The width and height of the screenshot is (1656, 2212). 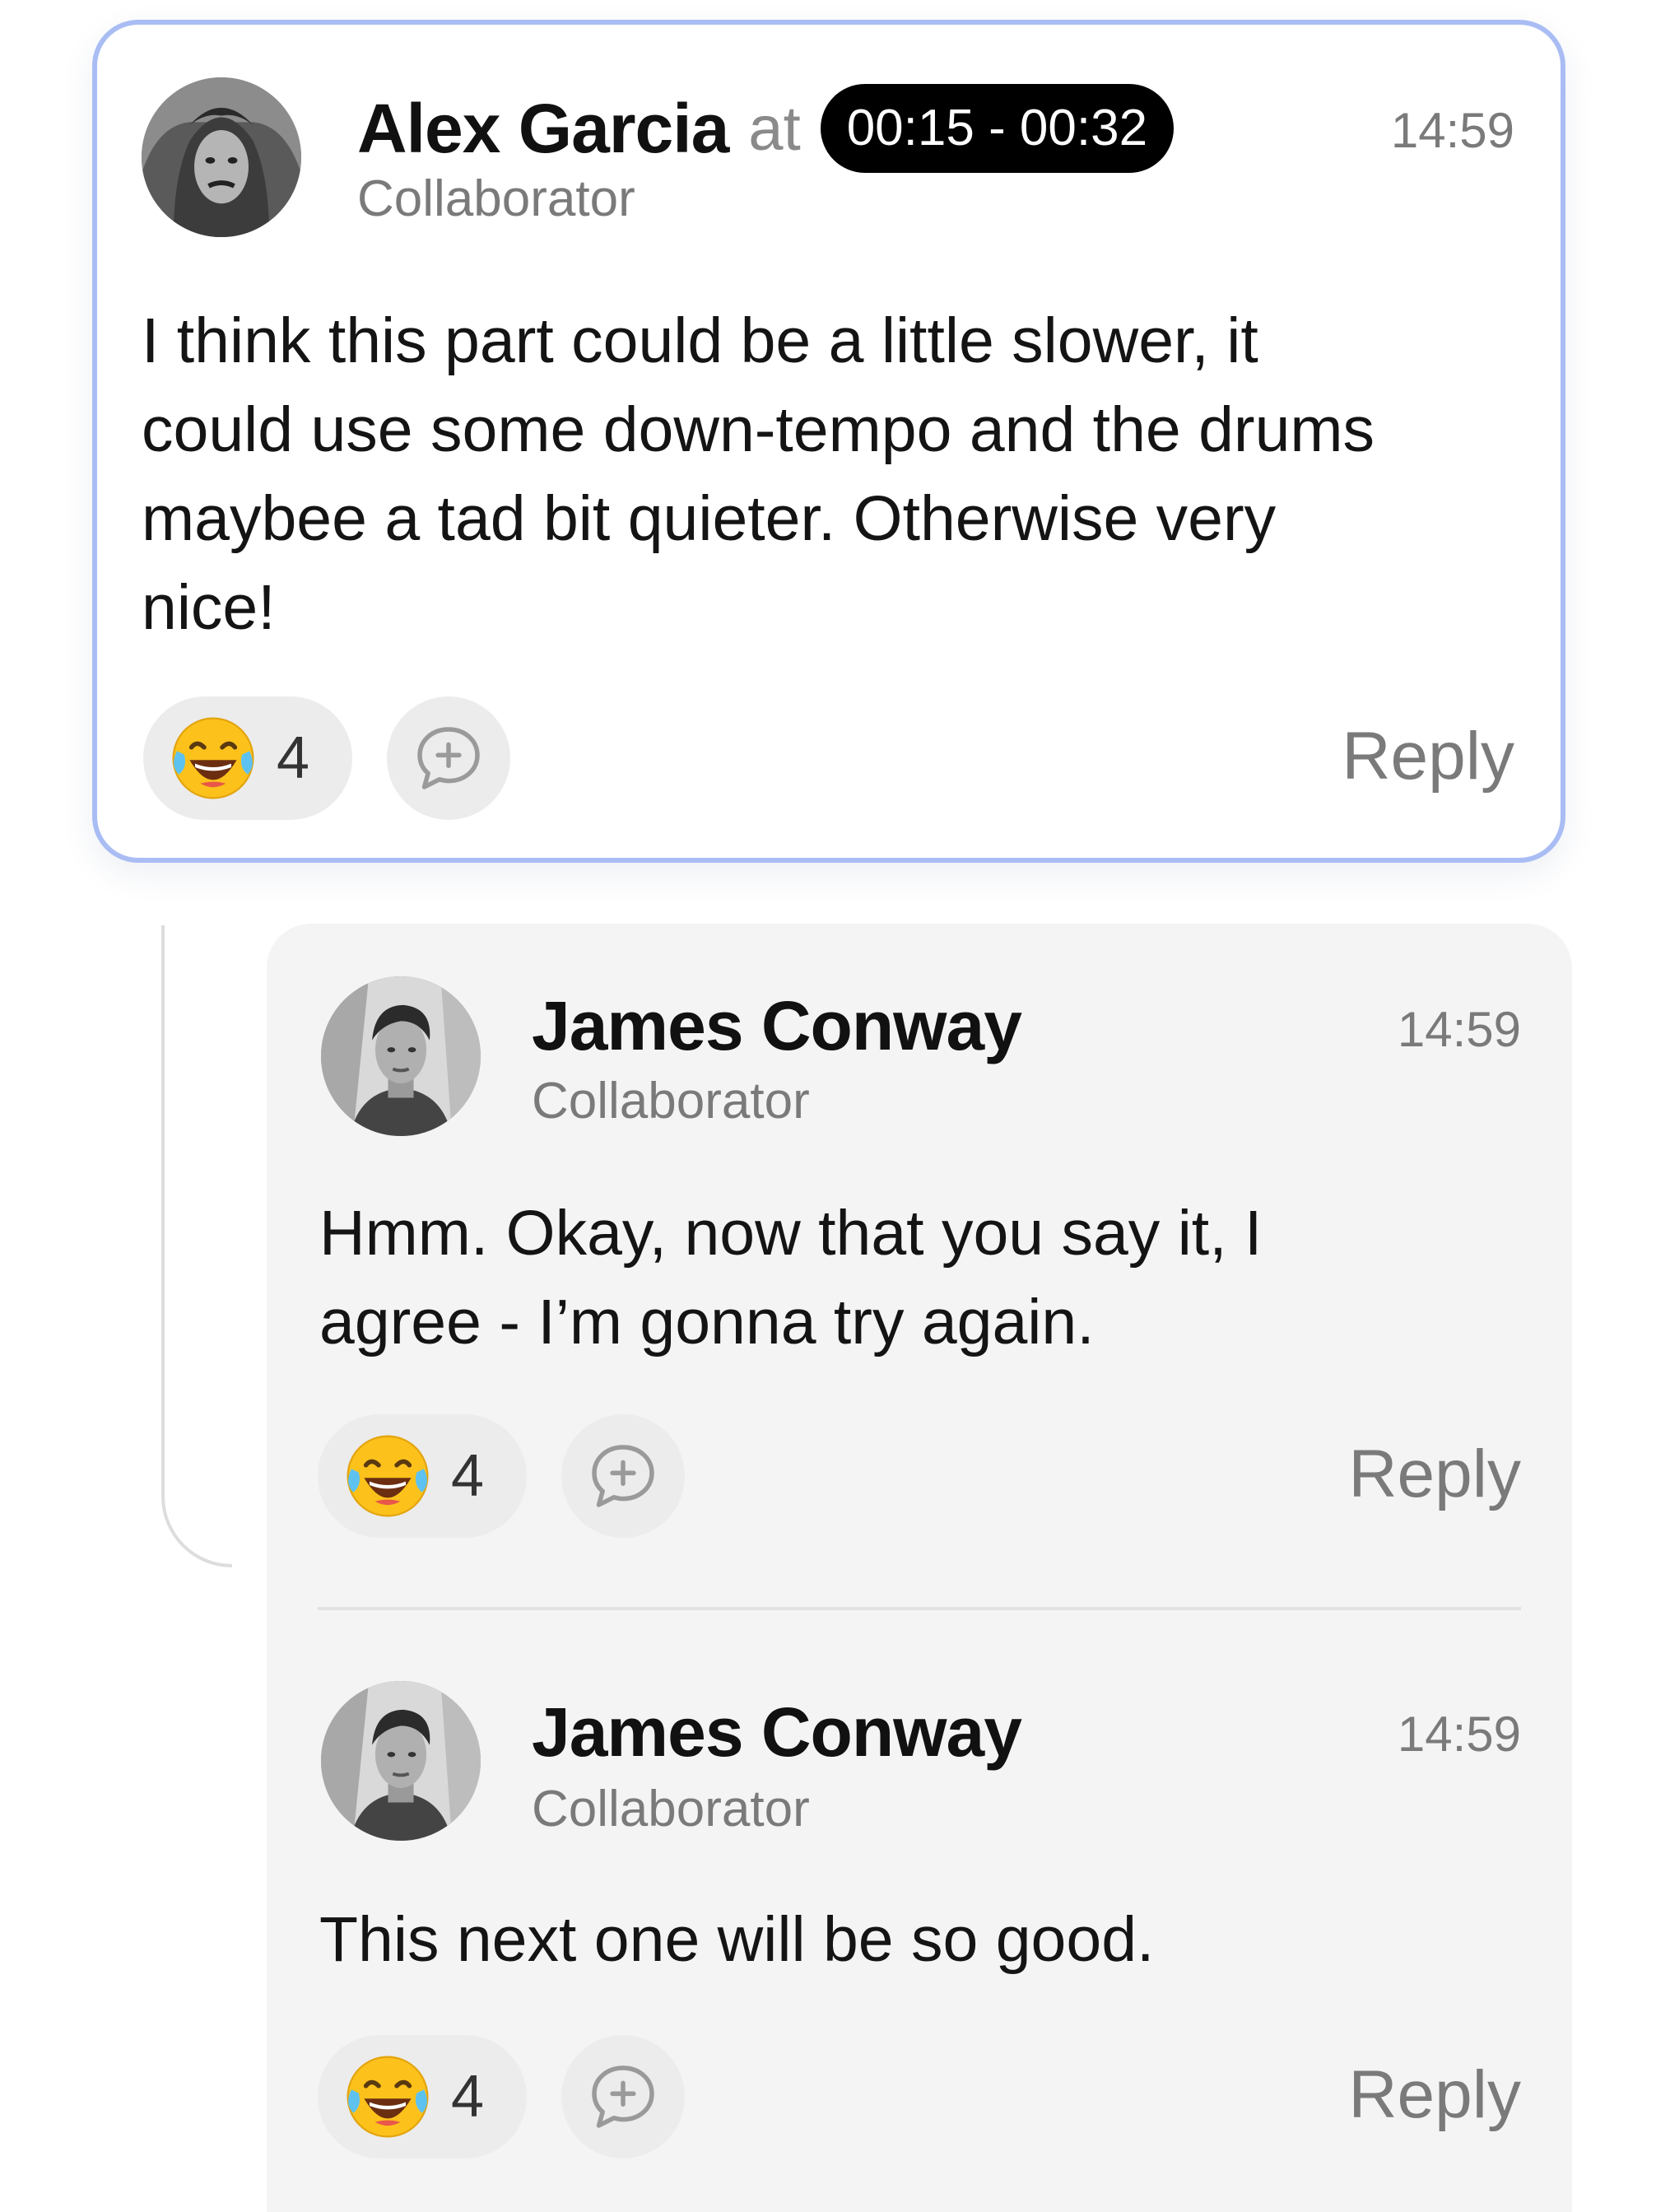 What do you see at coordinates (919, 1608) in the screenshot?
I see `reply-divider` at bounding box center [919, 1608].